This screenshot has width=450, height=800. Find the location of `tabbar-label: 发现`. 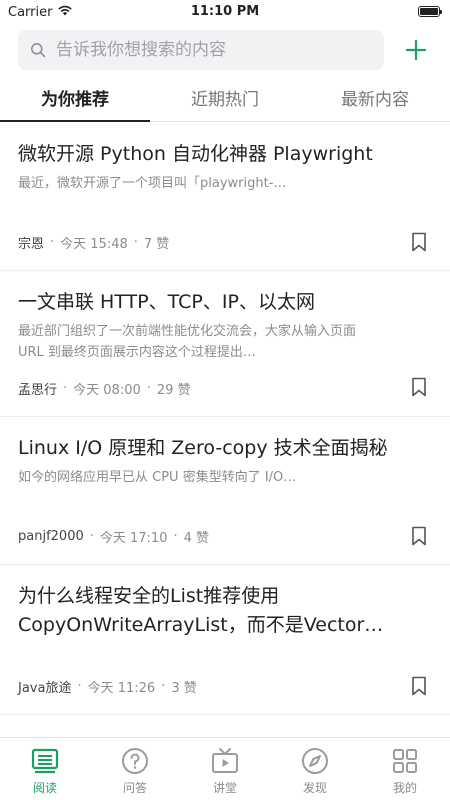

tabbar-label: 发现 is located at coordinates (314, 788).